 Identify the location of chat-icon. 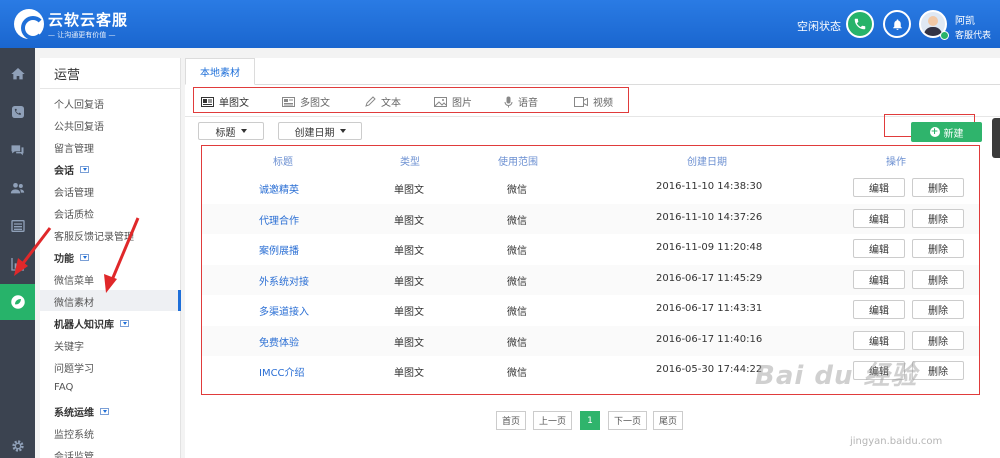
(17, 150).